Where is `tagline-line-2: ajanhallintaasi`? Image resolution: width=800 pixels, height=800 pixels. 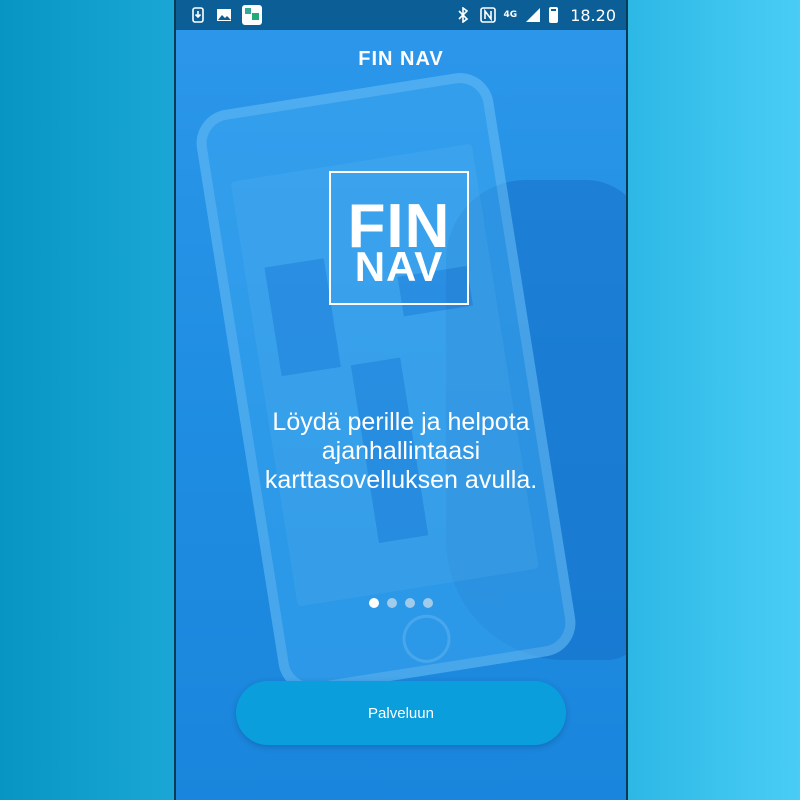 tagline-line-2: ajanhallintaasi is located at coordinates (401, 451).